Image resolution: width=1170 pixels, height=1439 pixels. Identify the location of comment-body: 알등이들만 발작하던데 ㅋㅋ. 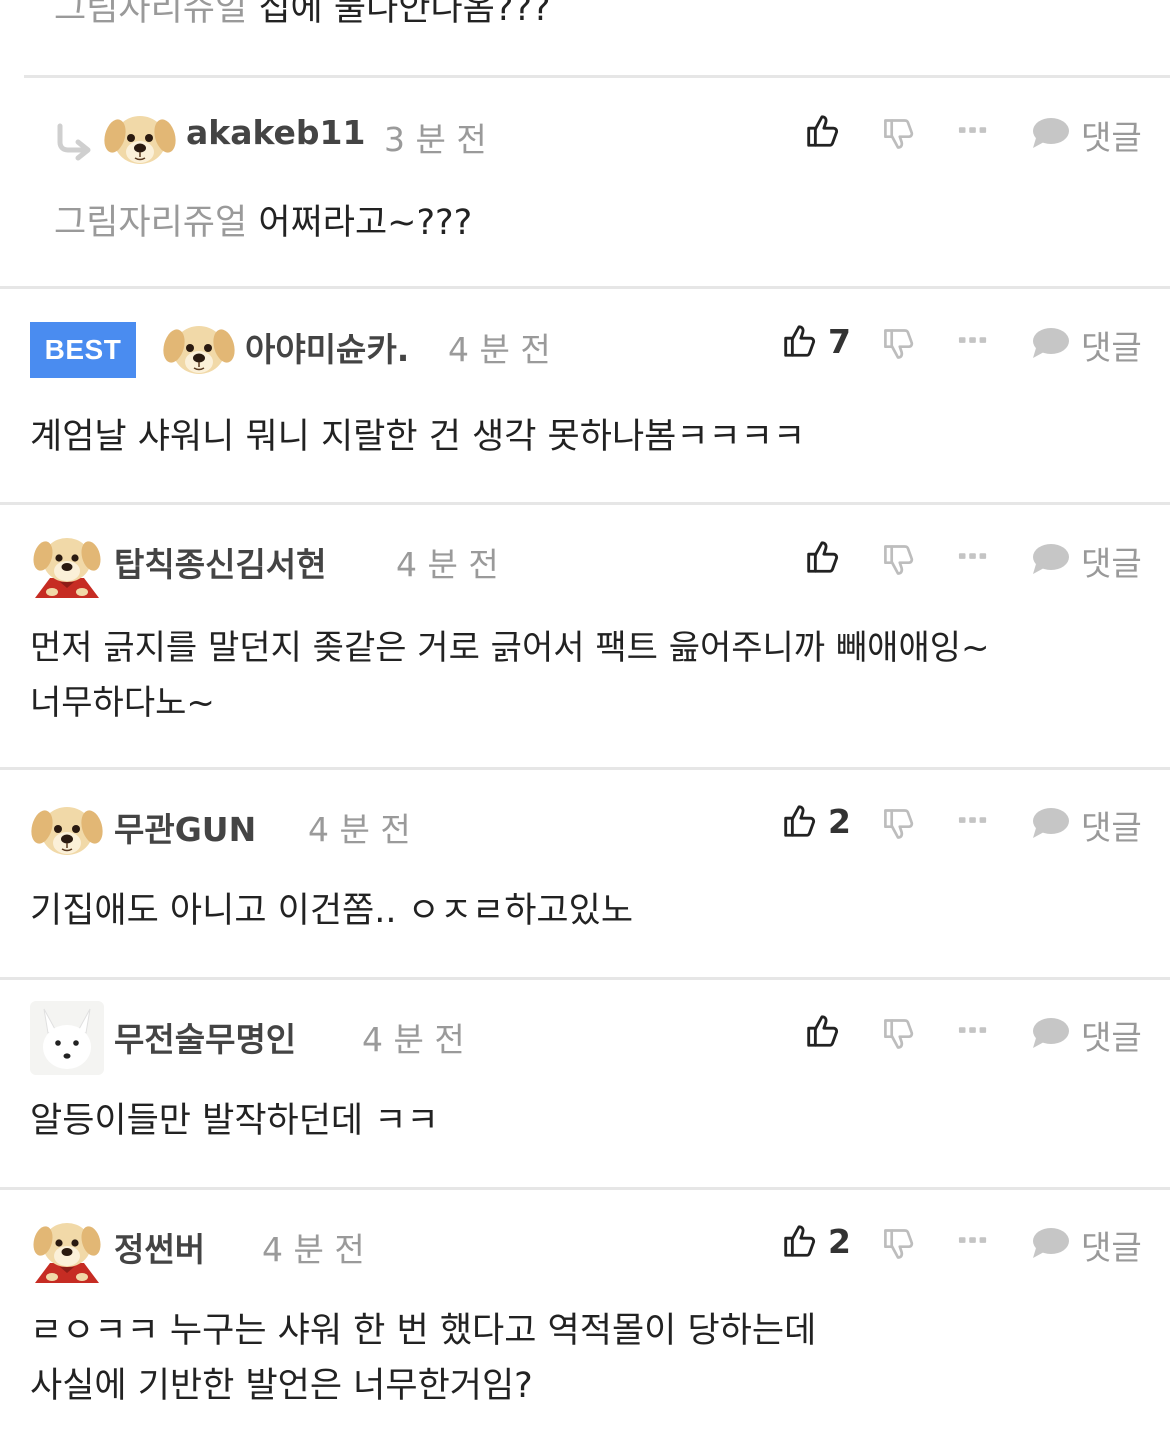
(234, 1121).